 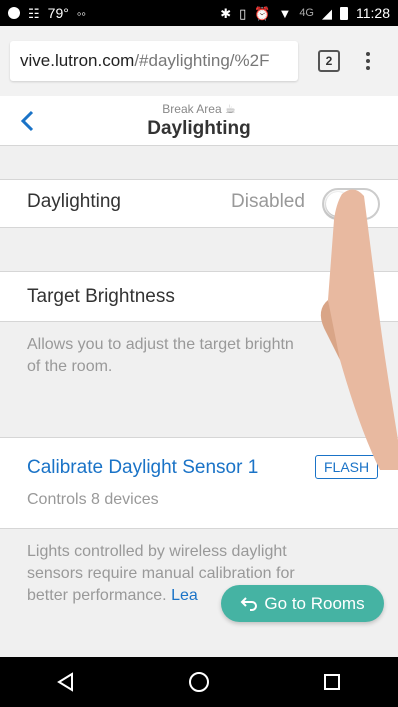 I want to click on url-domain: vive.lutron.com, so click(x=77, y=60).